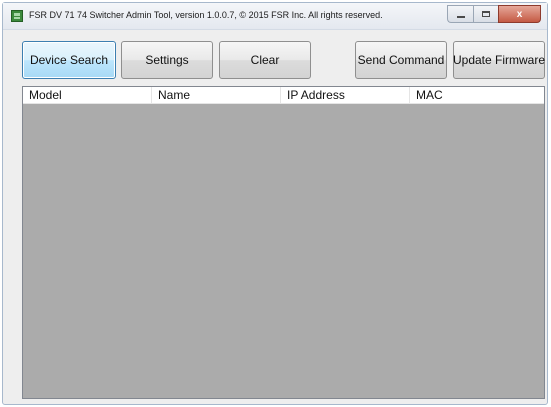  What do you see at coordinates (216, 95) in the screenshot?
I see `column-header-name: Name` at bounding box center [216, 95].